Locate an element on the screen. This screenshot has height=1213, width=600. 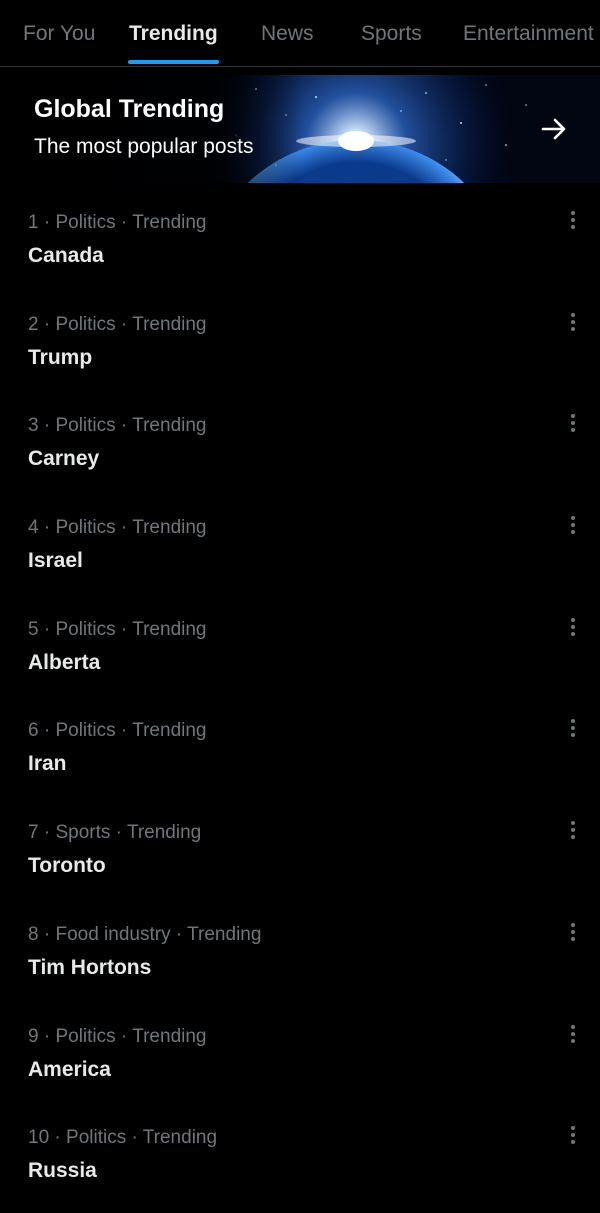
trend-name: Carney is located at coordinates (64, 459).